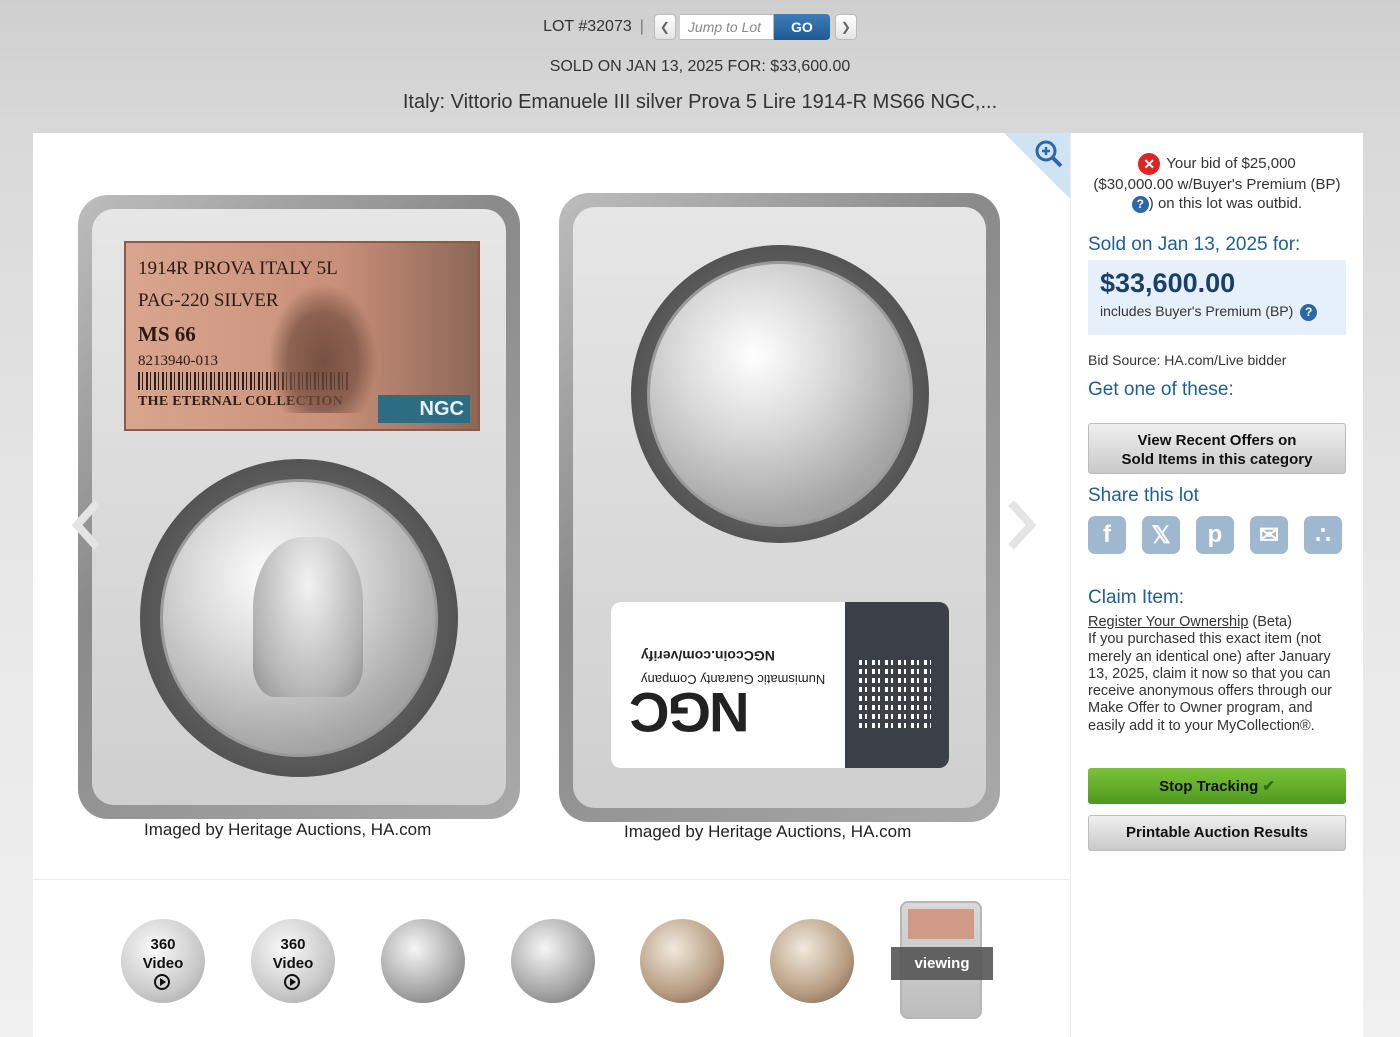 The image size is (1400, 1037). I want to click on next-image-arrow-icon, so click(1021, 525).